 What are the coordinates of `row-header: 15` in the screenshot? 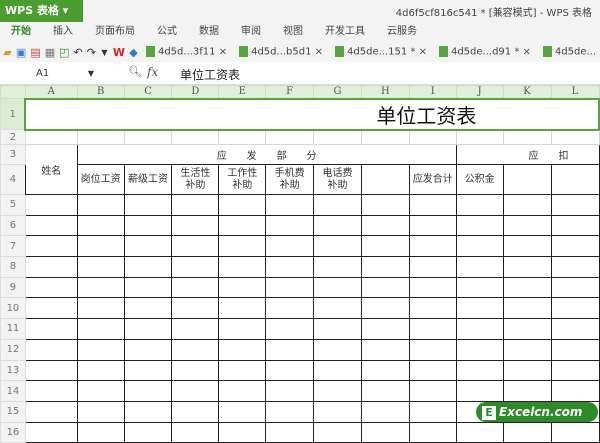 It's located at (13, 411).